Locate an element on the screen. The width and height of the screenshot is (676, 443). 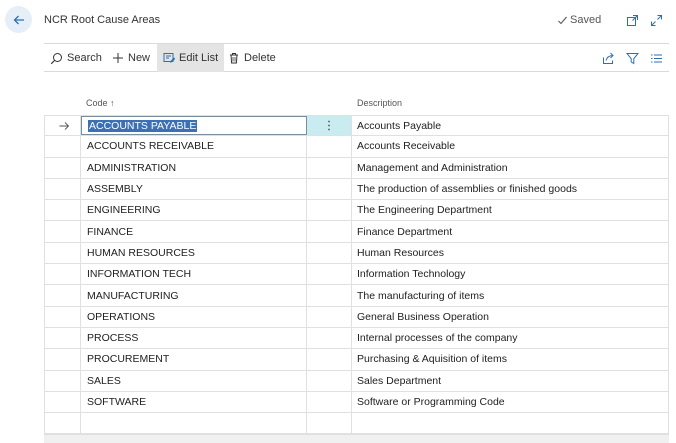
table-row: FINANCE Finance Department is located at coordinates (356, 232).